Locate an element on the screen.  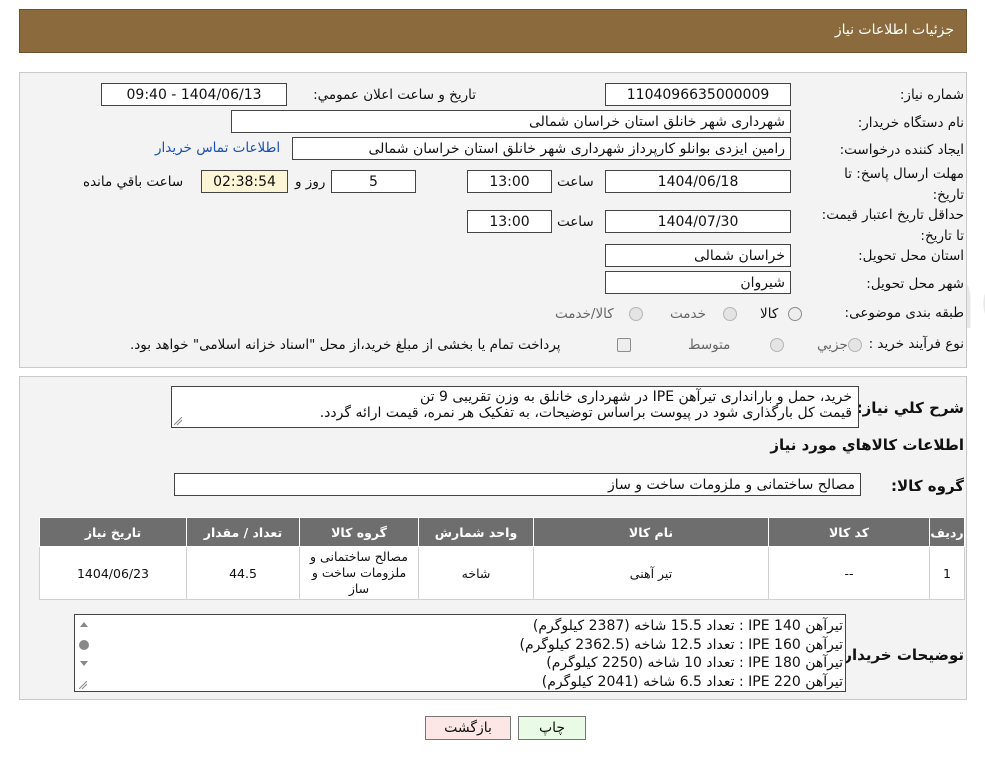
process-radio-minor is located at coordinates (855, 345).